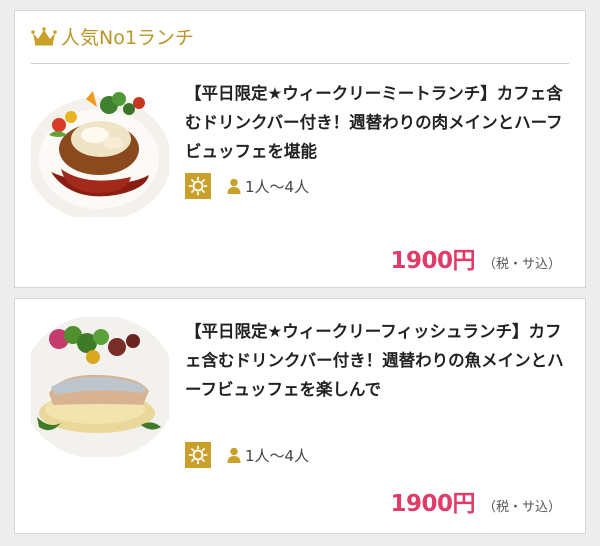 This screenshot has height=546, width=600. What do you see at coordinates (300, 43) in the screenshot?
I see `ranking-header: 人気No1ランチ` at bounding box center [300, 43].